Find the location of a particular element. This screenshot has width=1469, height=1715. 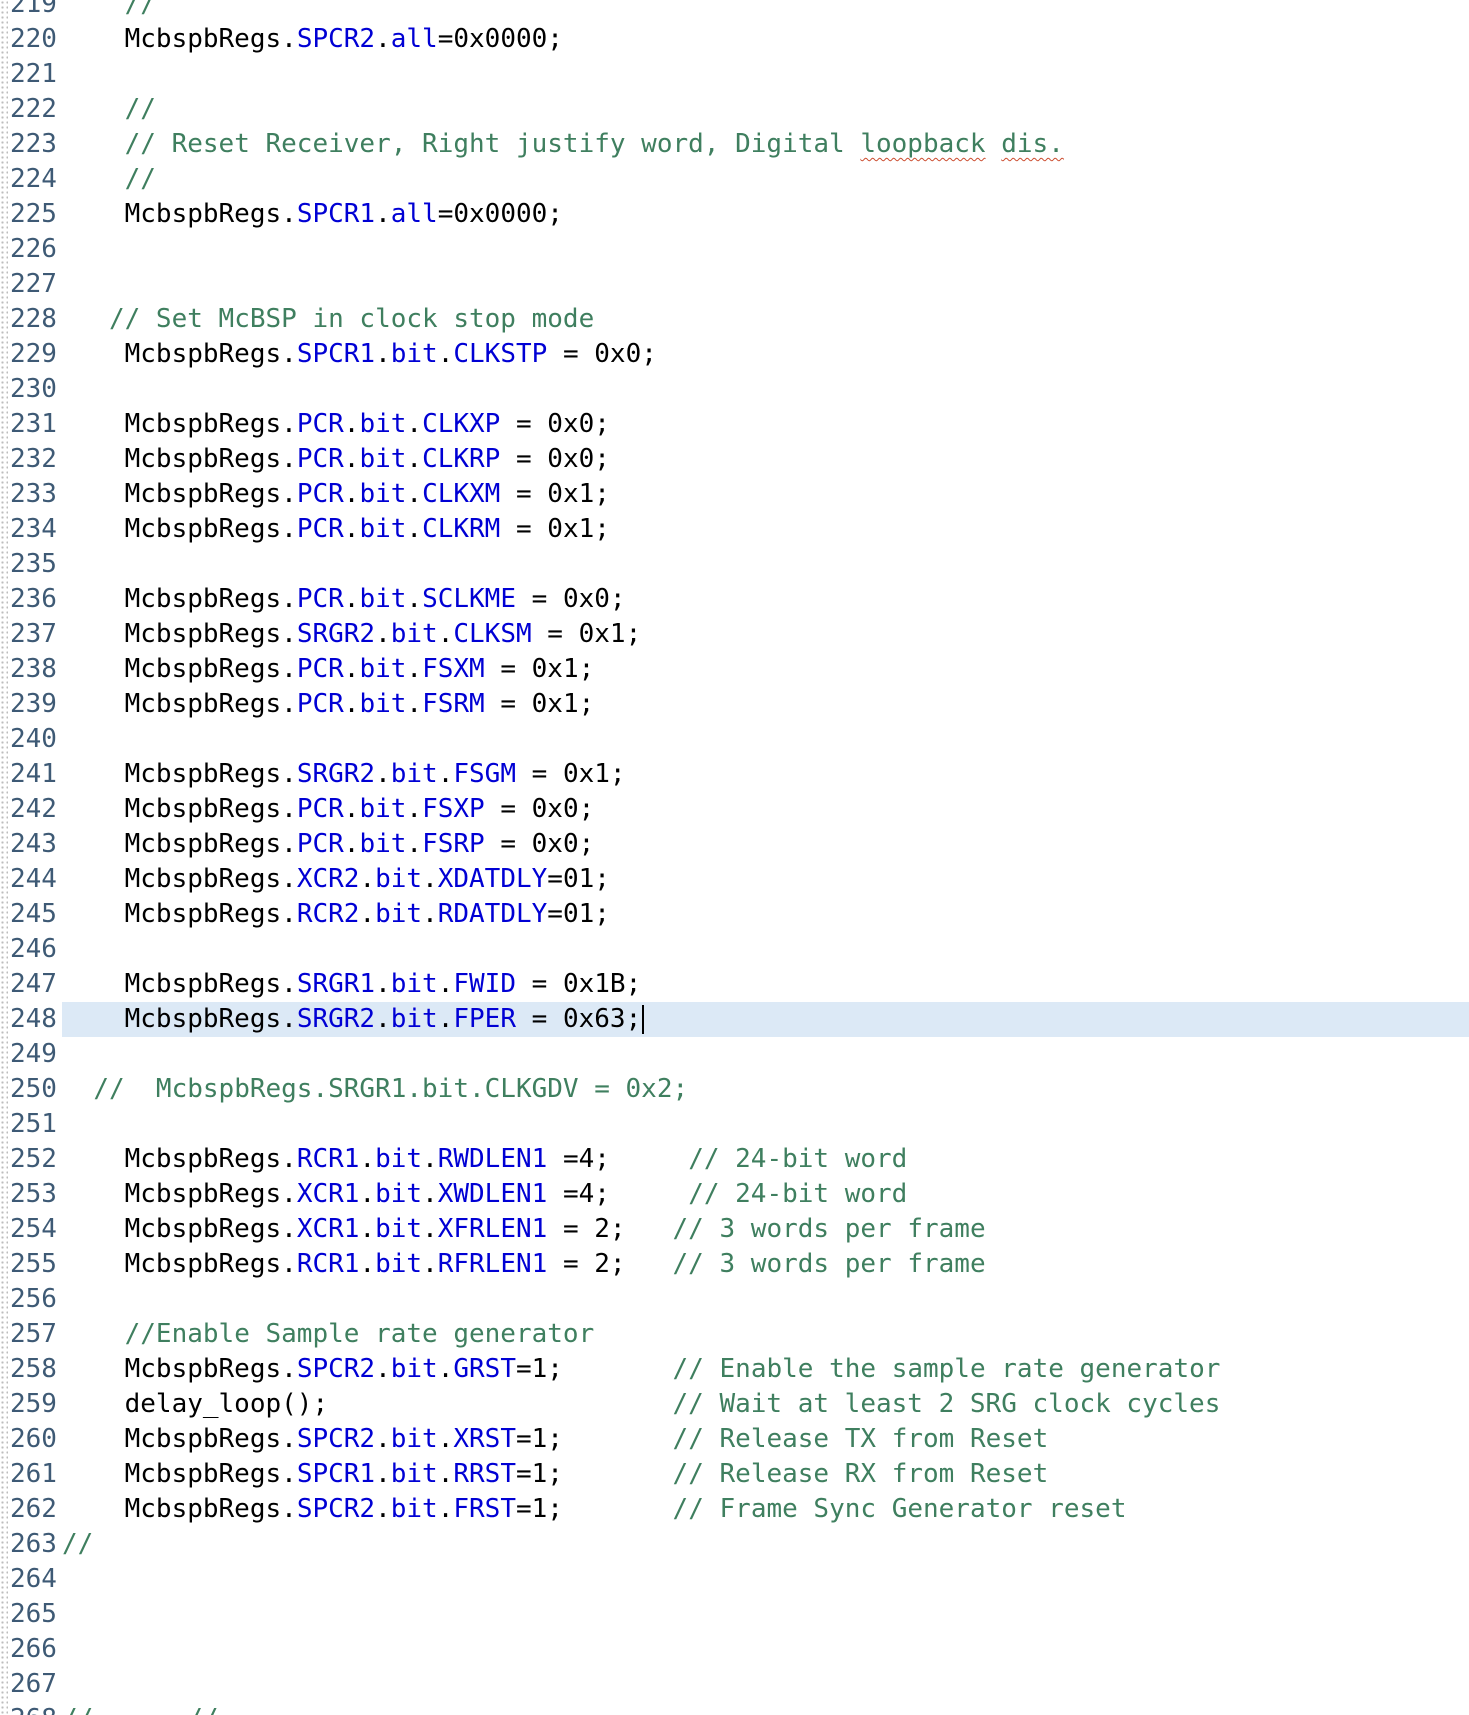

line-number: 232 is located at coordinates (31, 459).